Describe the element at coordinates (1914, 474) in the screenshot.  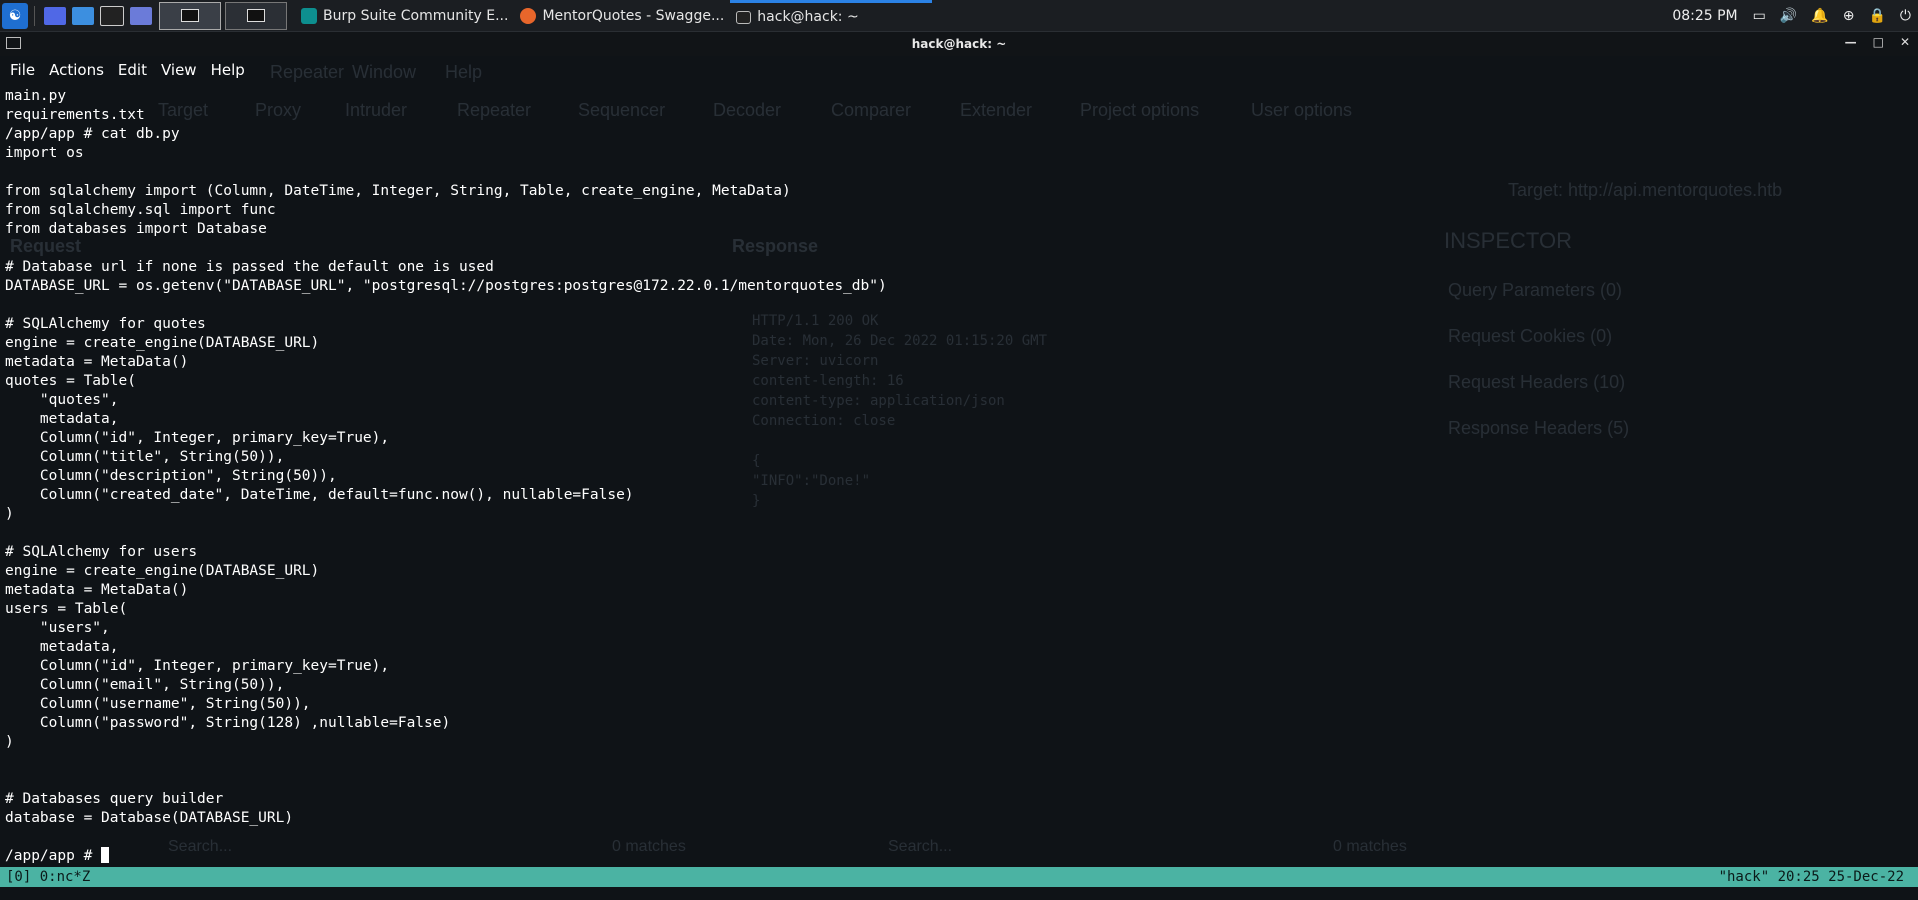
I see `scrollbar` at that location.